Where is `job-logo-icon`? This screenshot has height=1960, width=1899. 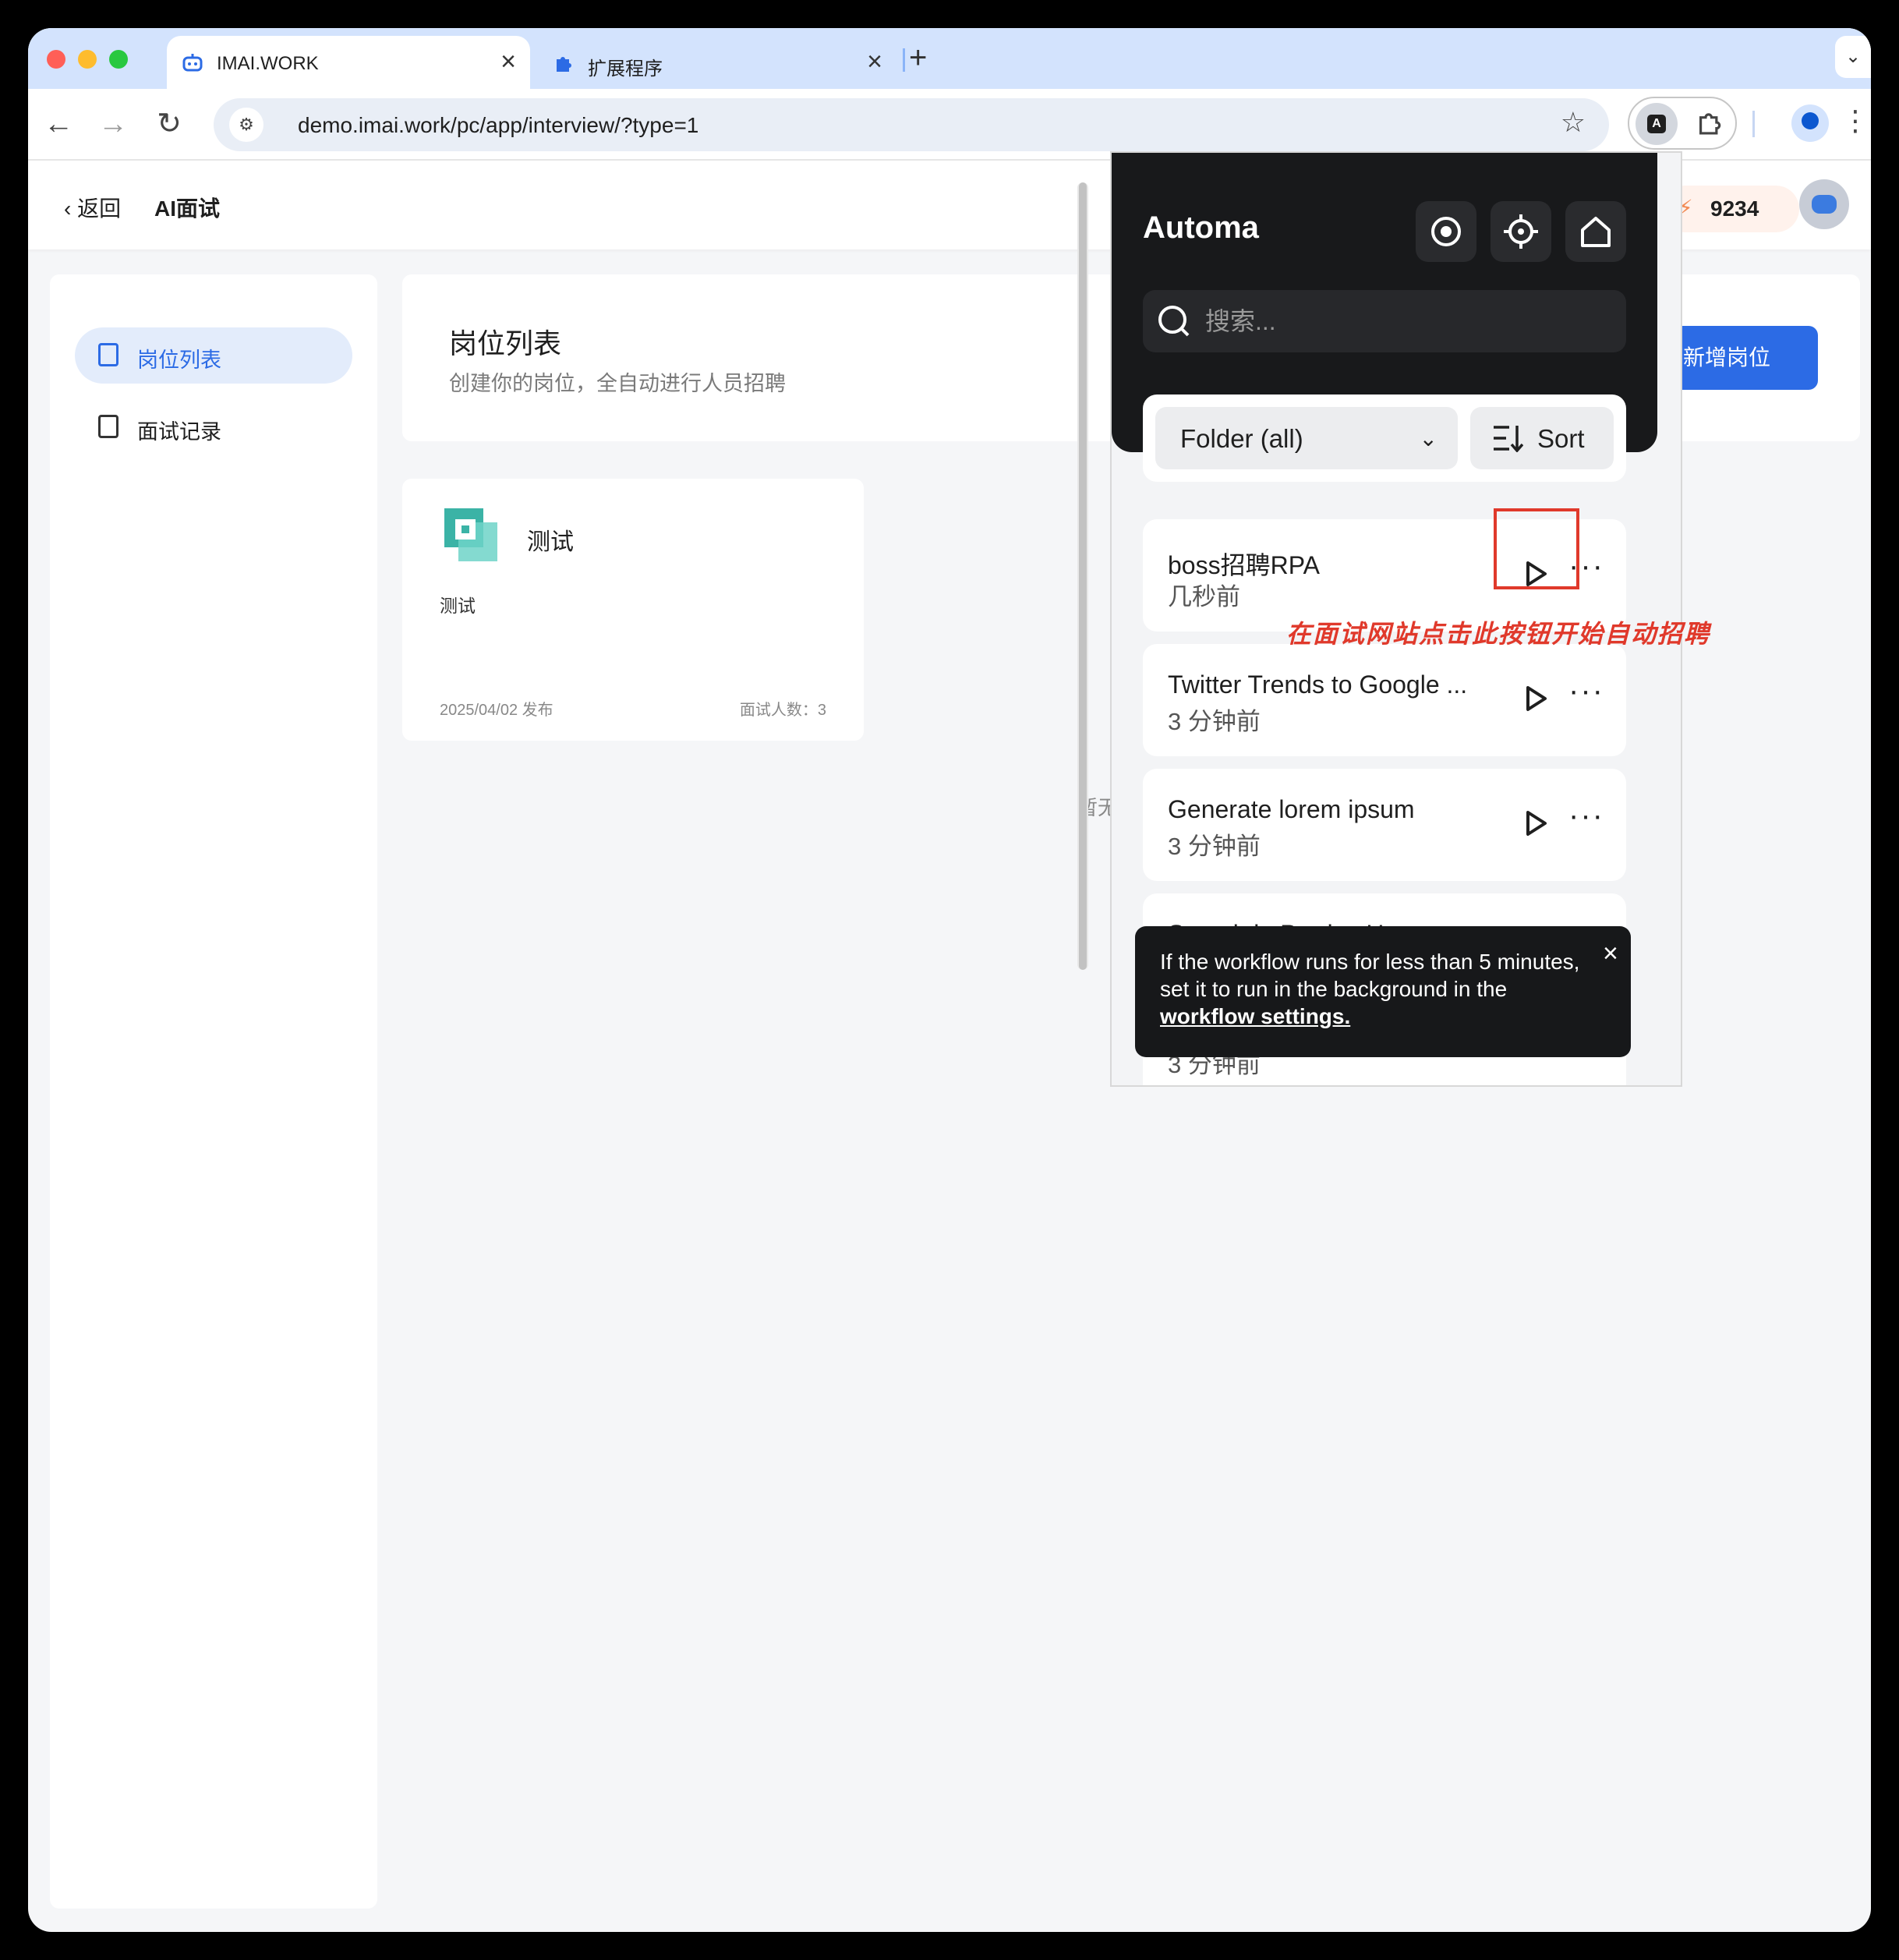 job-logo-icon is located at coordinates (470, 534).